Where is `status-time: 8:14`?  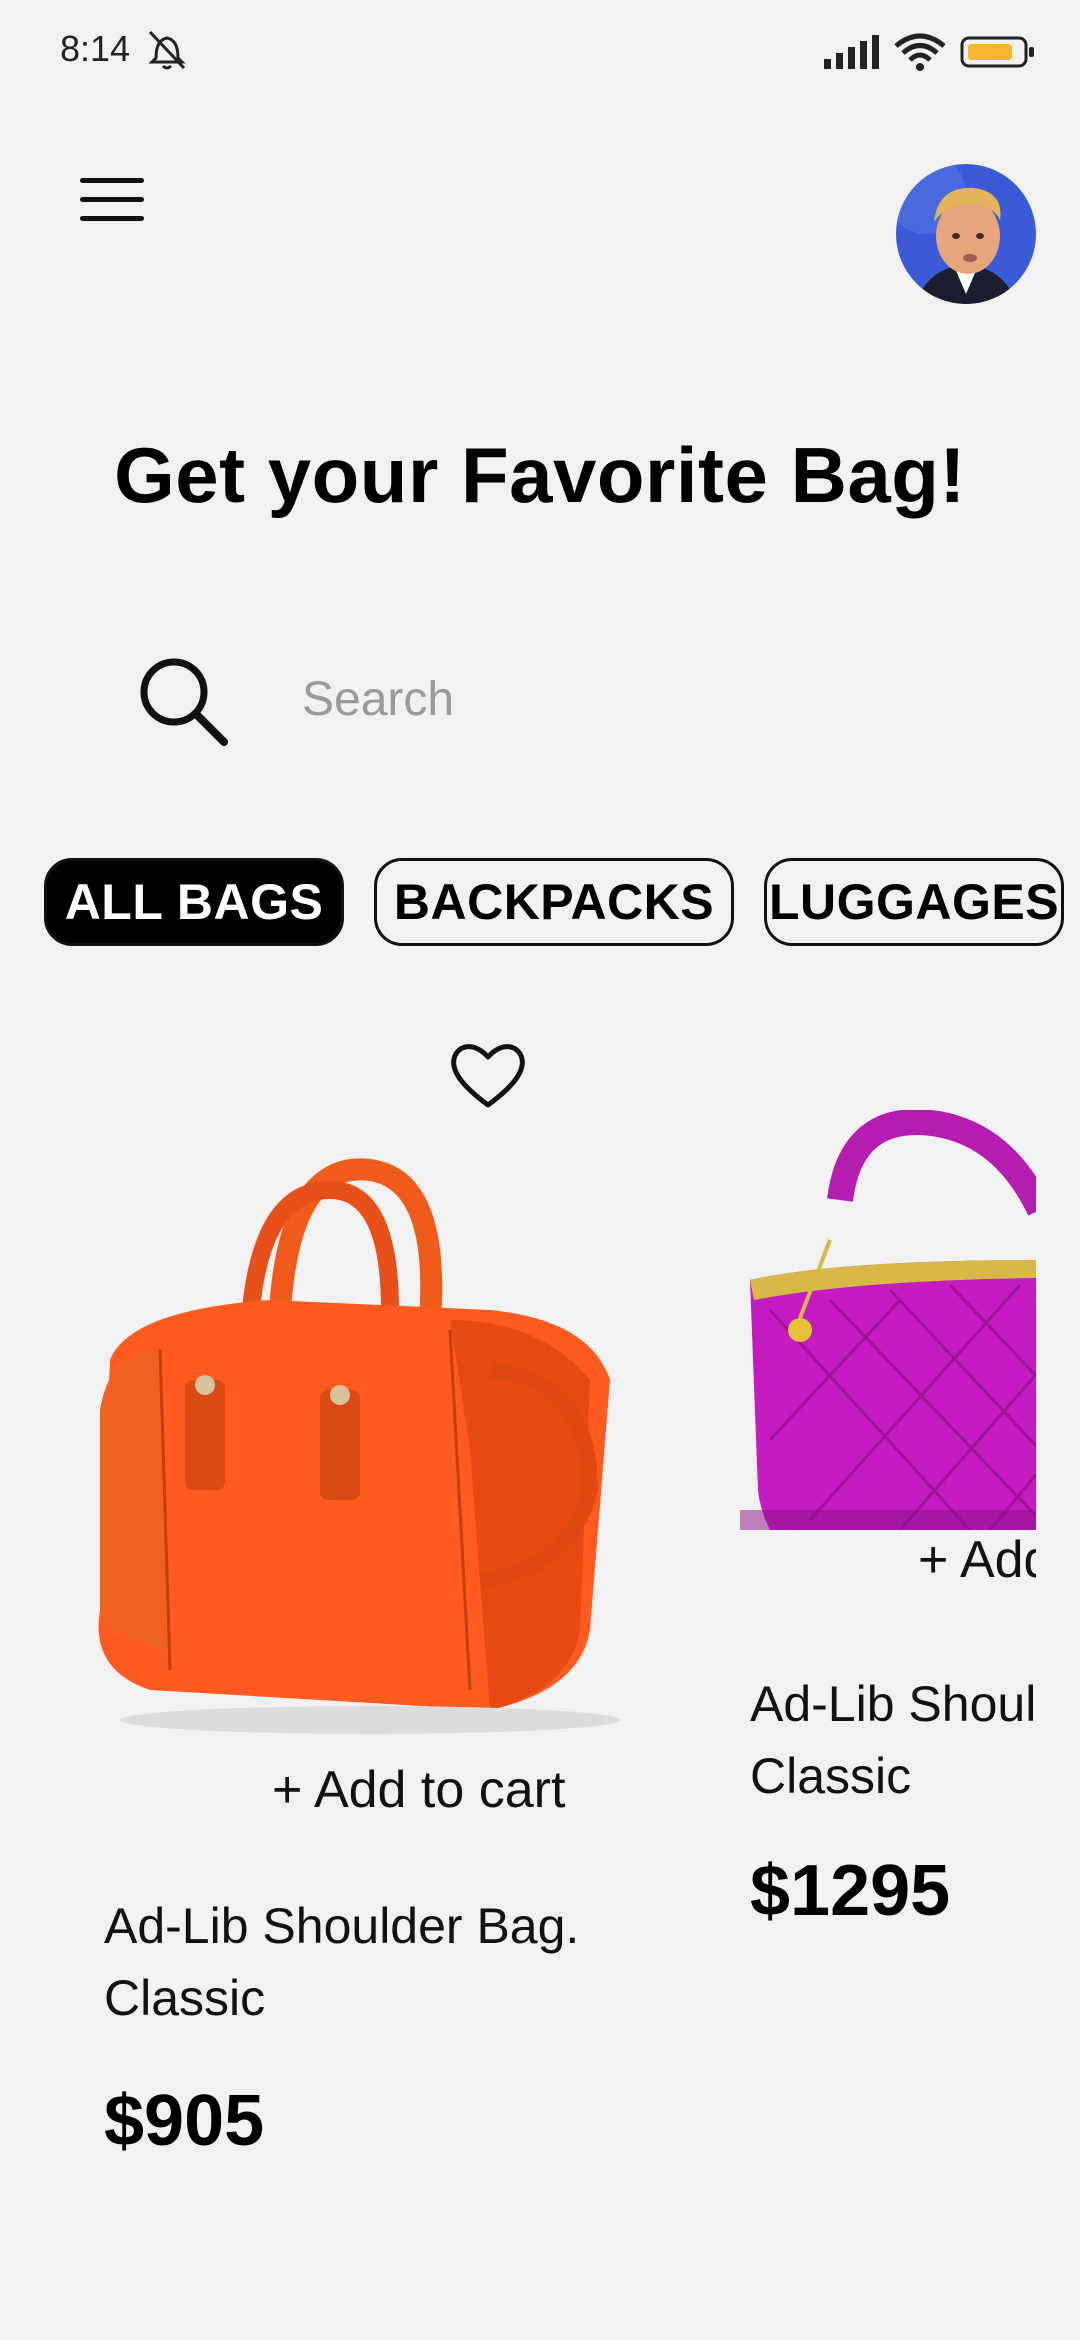 status-time: 8:14 is located at coordinates (95, 48).